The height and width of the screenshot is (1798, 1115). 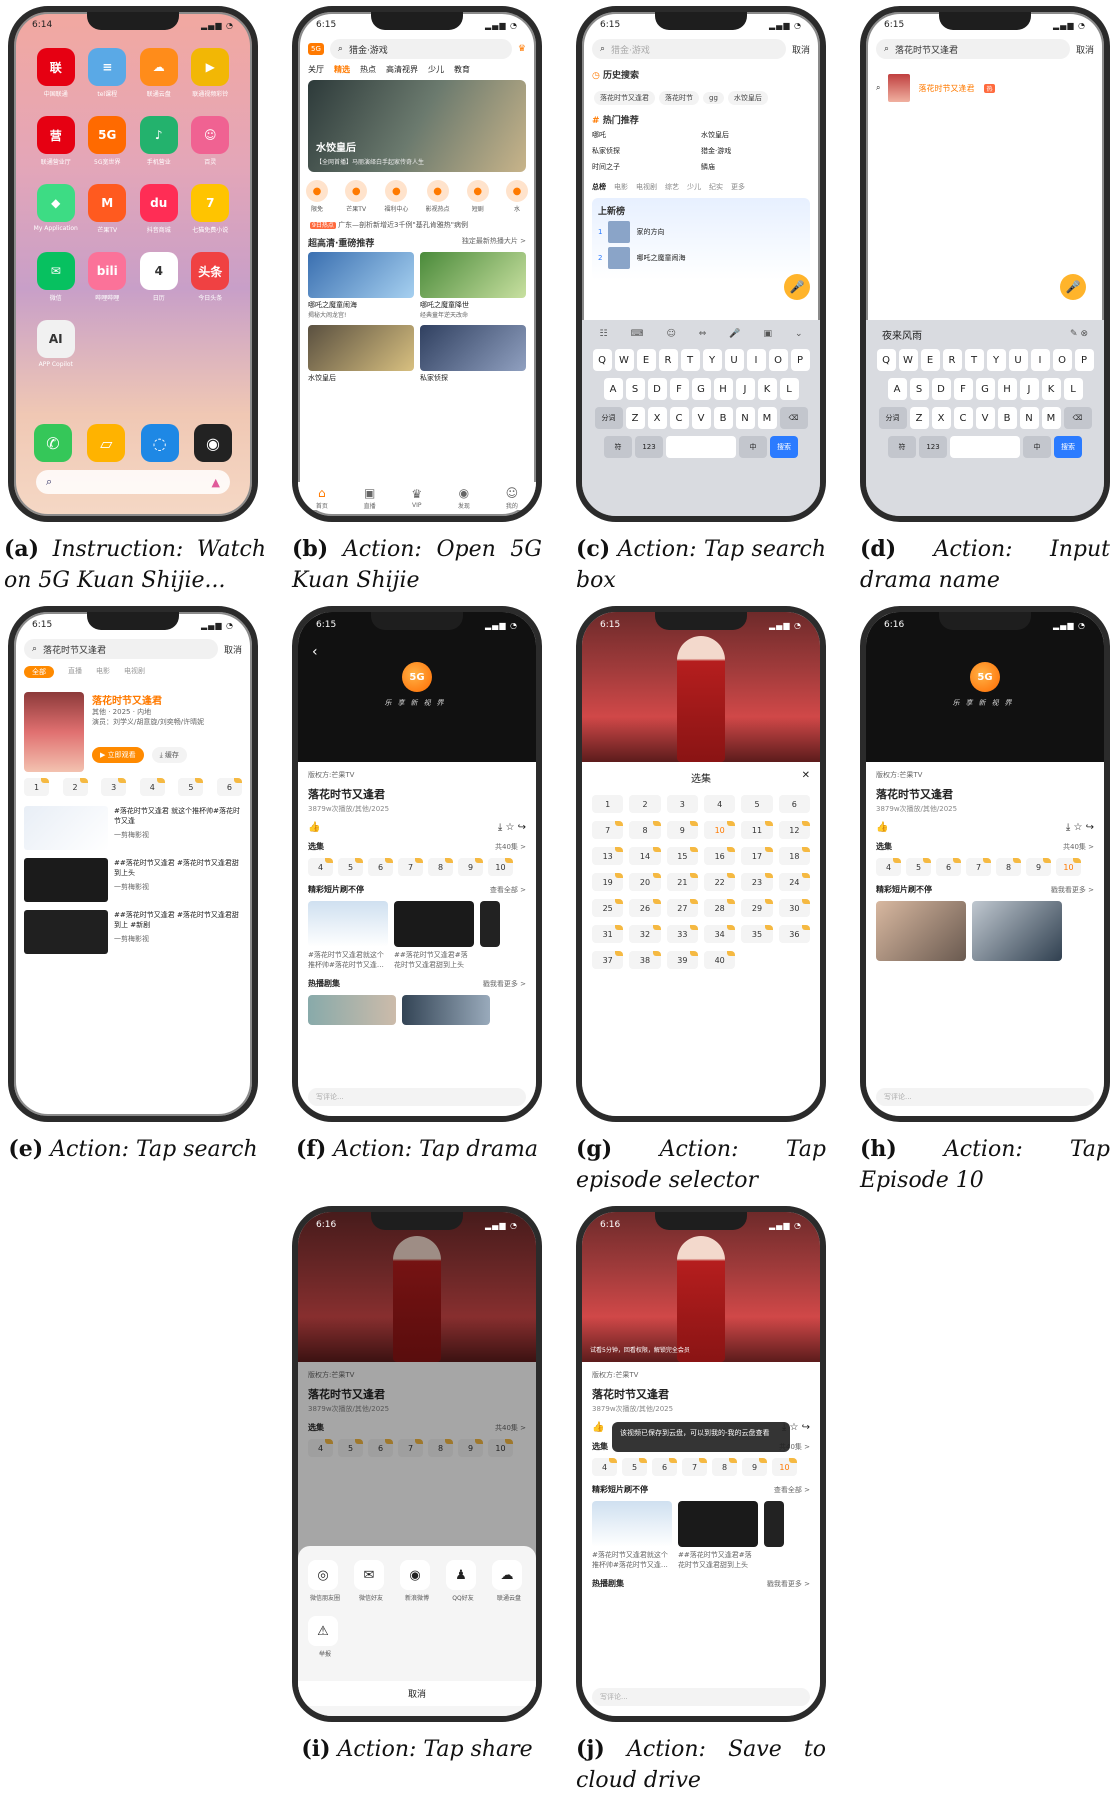 What do you see at coordinates (745, 418) in the screenshot?
I see `key: N` at bounding box center [745, 418].